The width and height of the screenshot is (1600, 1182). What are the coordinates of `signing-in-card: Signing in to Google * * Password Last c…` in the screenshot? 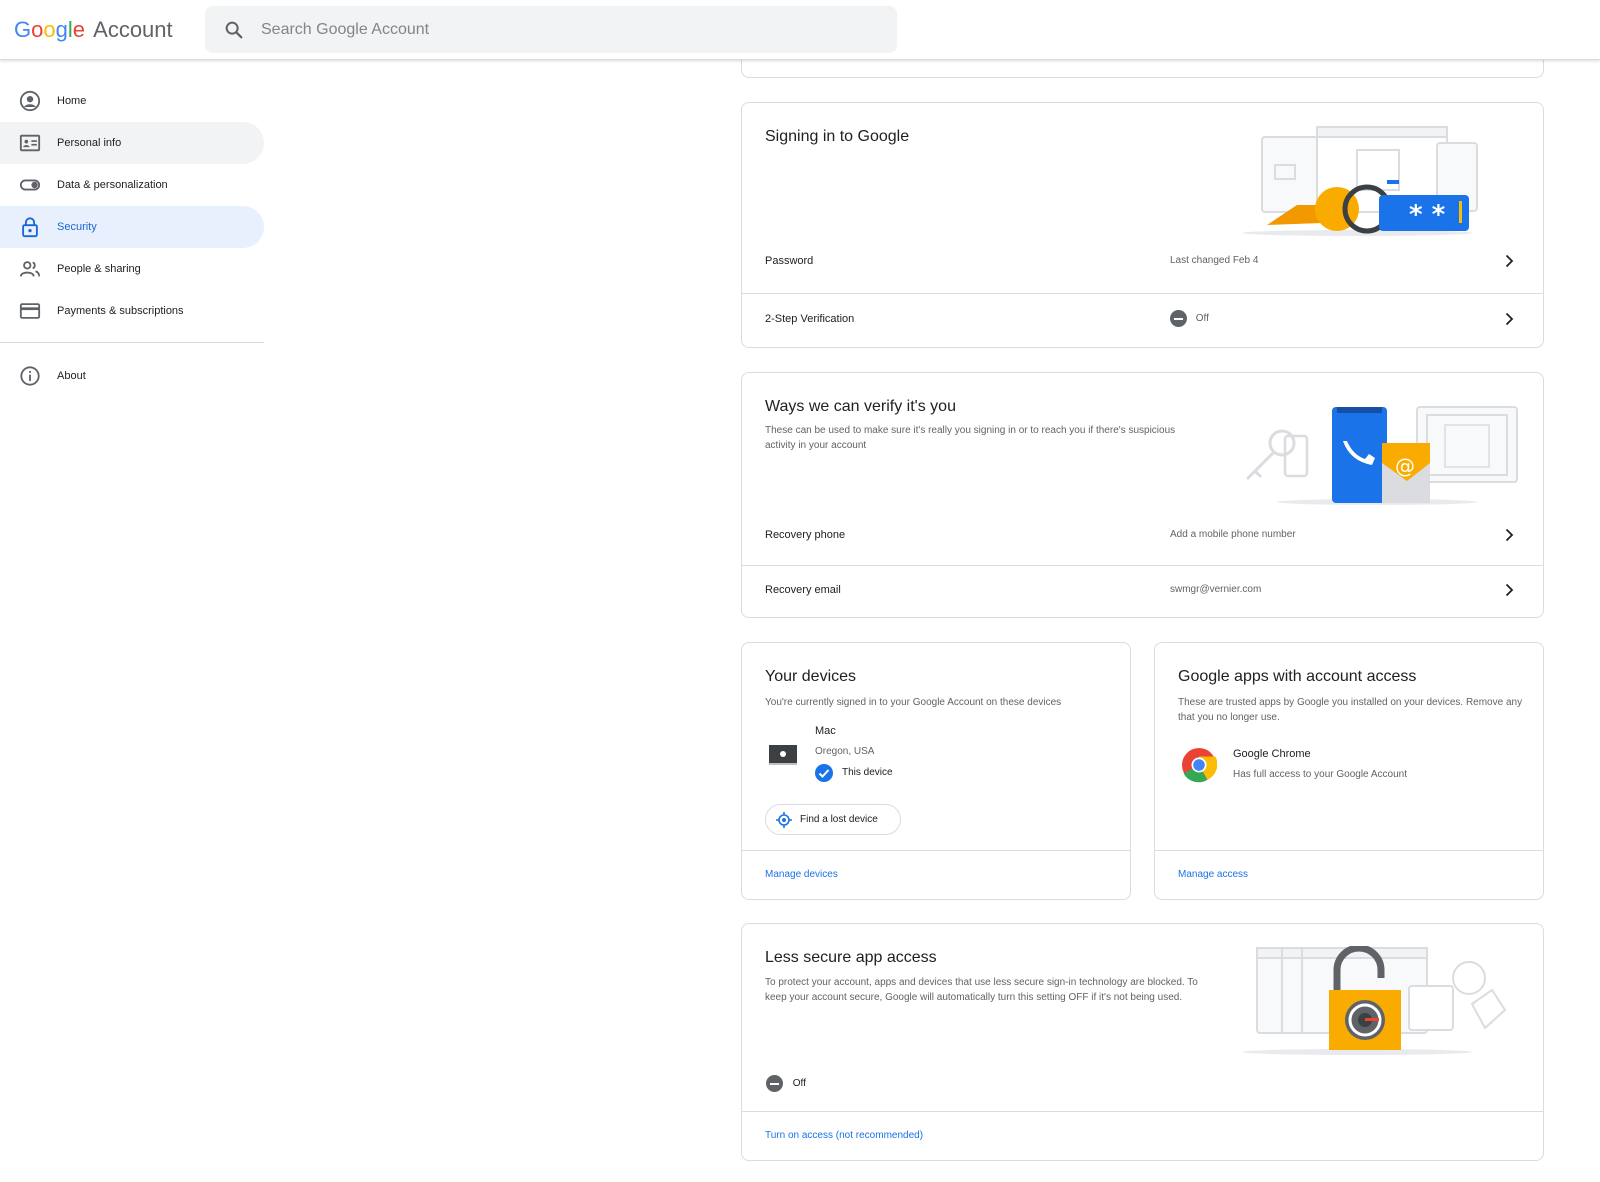 It's located at (1142, 225).